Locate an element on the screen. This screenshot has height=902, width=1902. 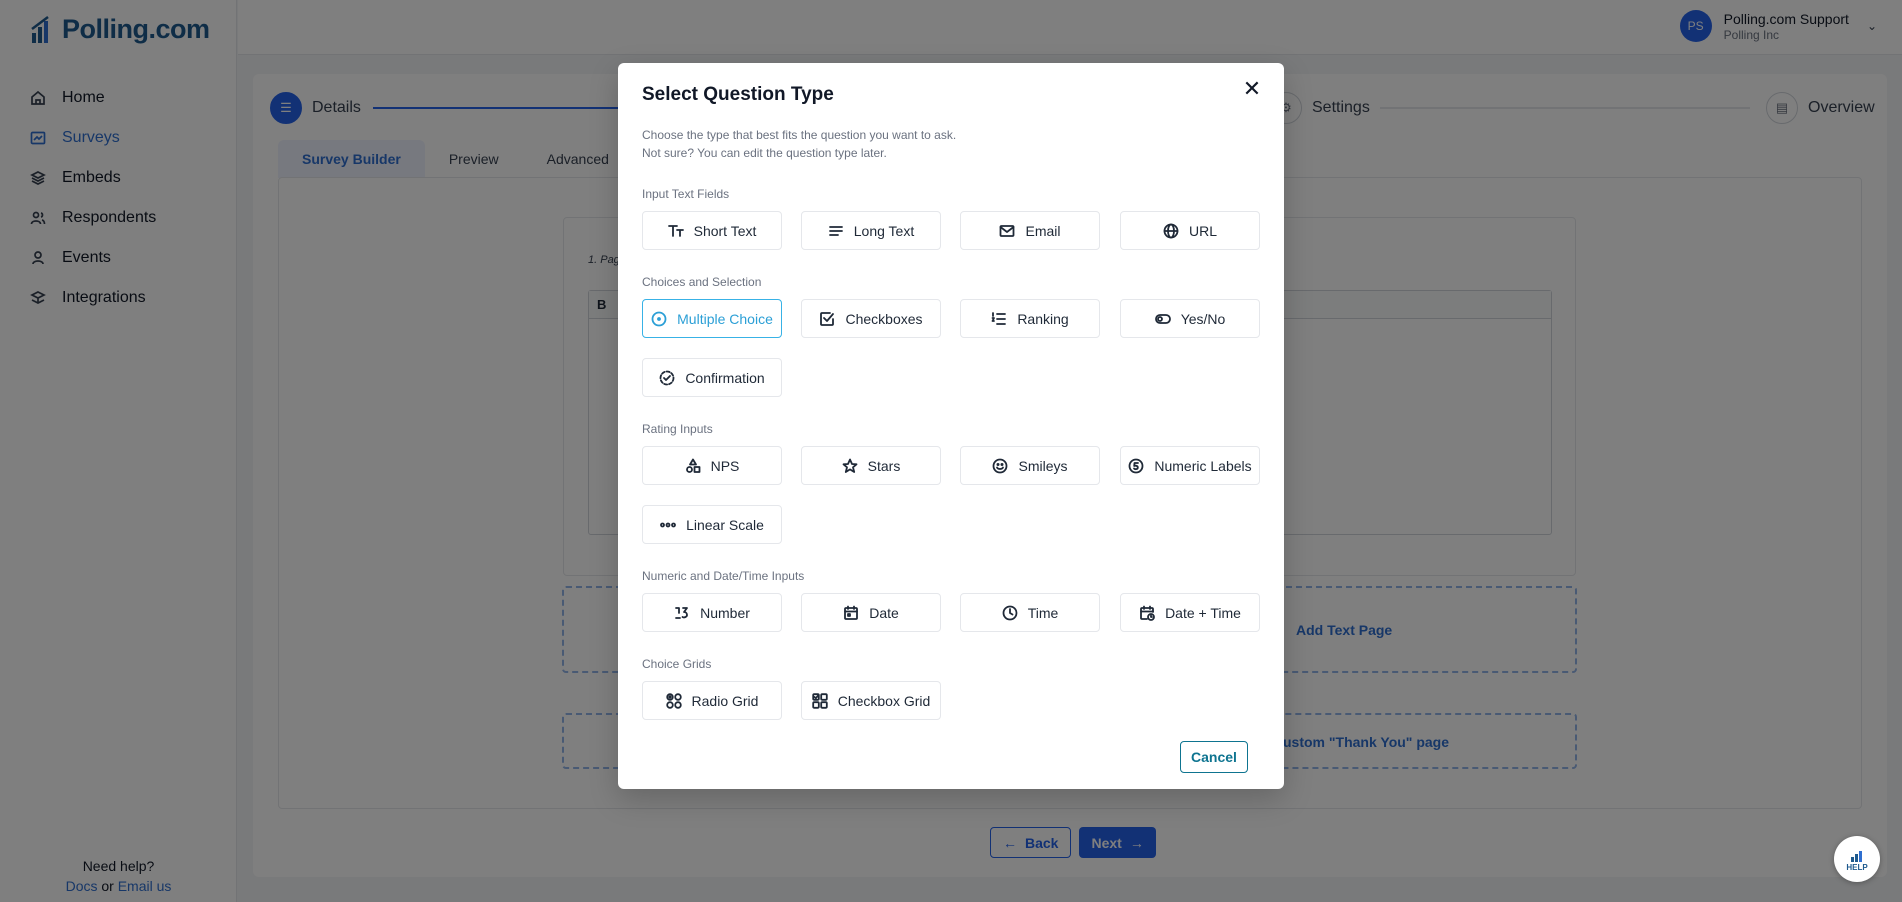
option-date: Date is located at coordinates (871, 612).